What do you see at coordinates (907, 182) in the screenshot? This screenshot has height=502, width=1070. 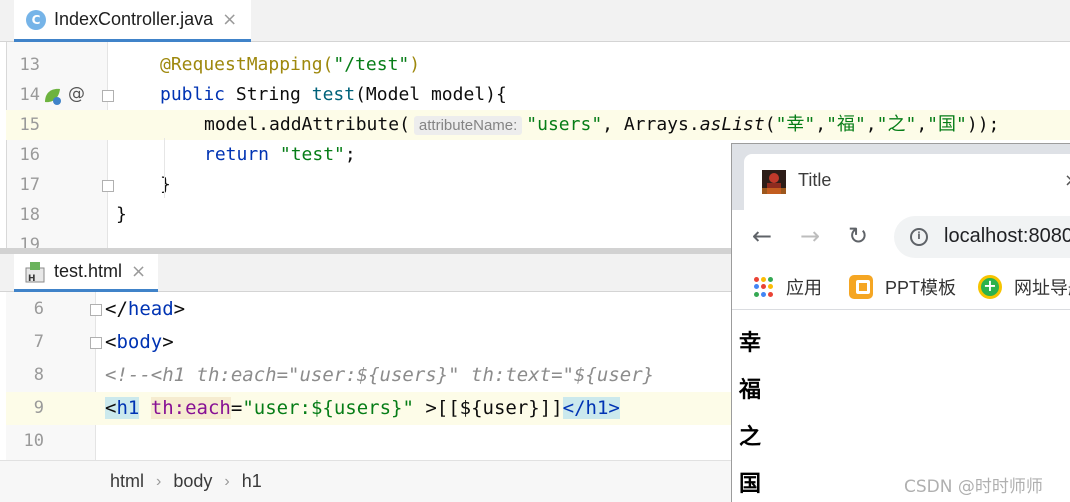 I see `browser-tab: Title ×` at bounding box center [907, 182].